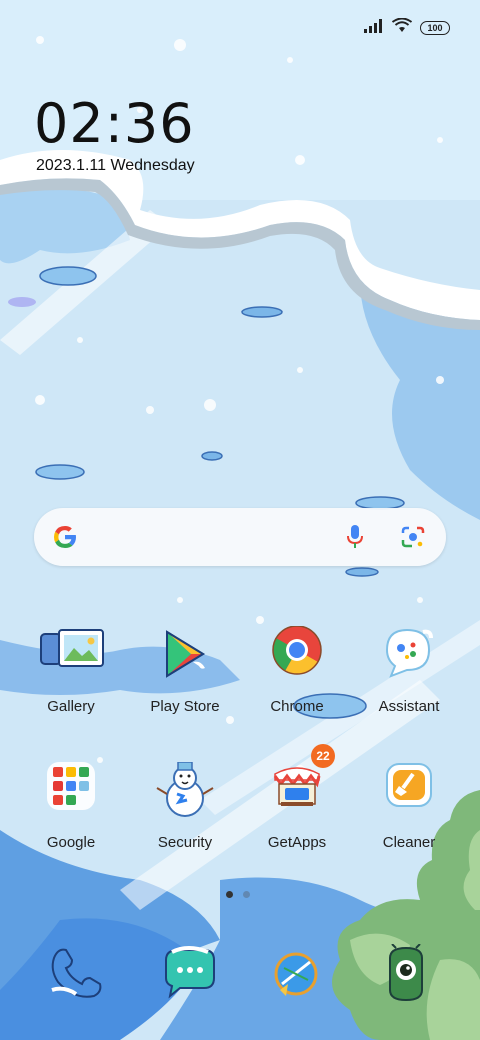  Describe the element at coordinates (409, 794) in the screenshot. I see `cleaner-icon` at that location.